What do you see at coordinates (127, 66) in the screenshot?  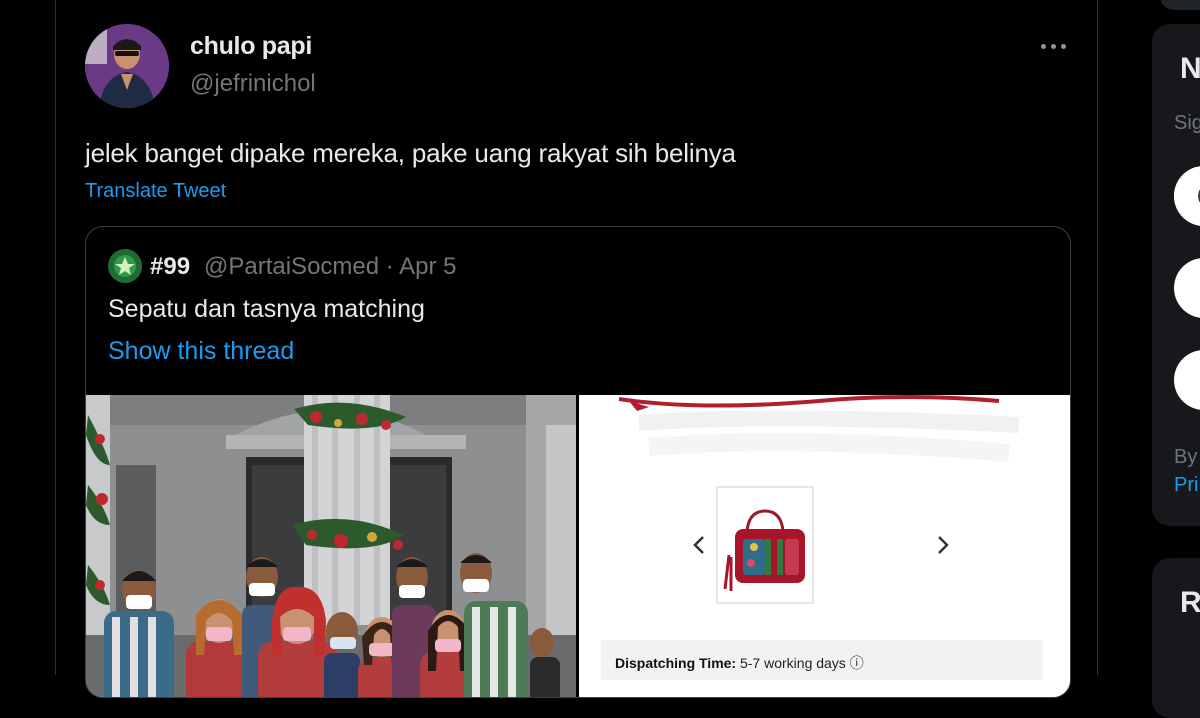 I see `author-avatar` at bounding box center [127, 66].